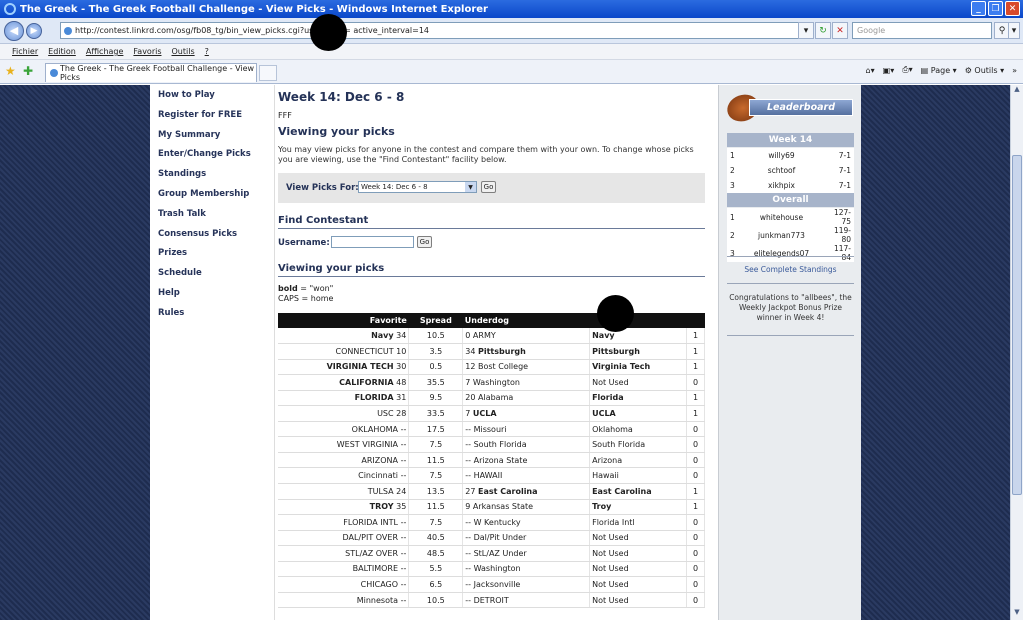  What do you see at coordinates (212, 174) in the screenshot?
I see `nav-standings: Standings` at bounding box center [212, 174].